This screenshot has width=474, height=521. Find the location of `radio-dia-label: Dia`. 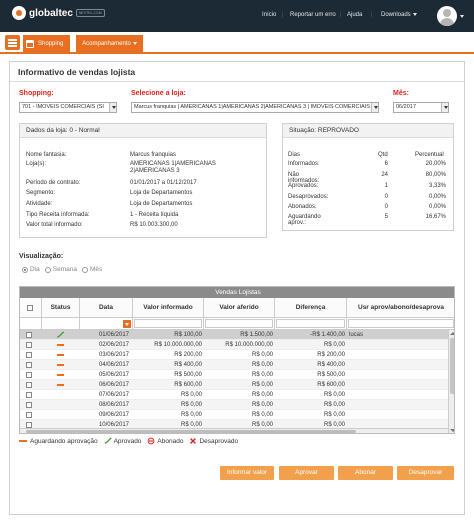

radio-dia-label: Dia is located at coordinates (35, 269).